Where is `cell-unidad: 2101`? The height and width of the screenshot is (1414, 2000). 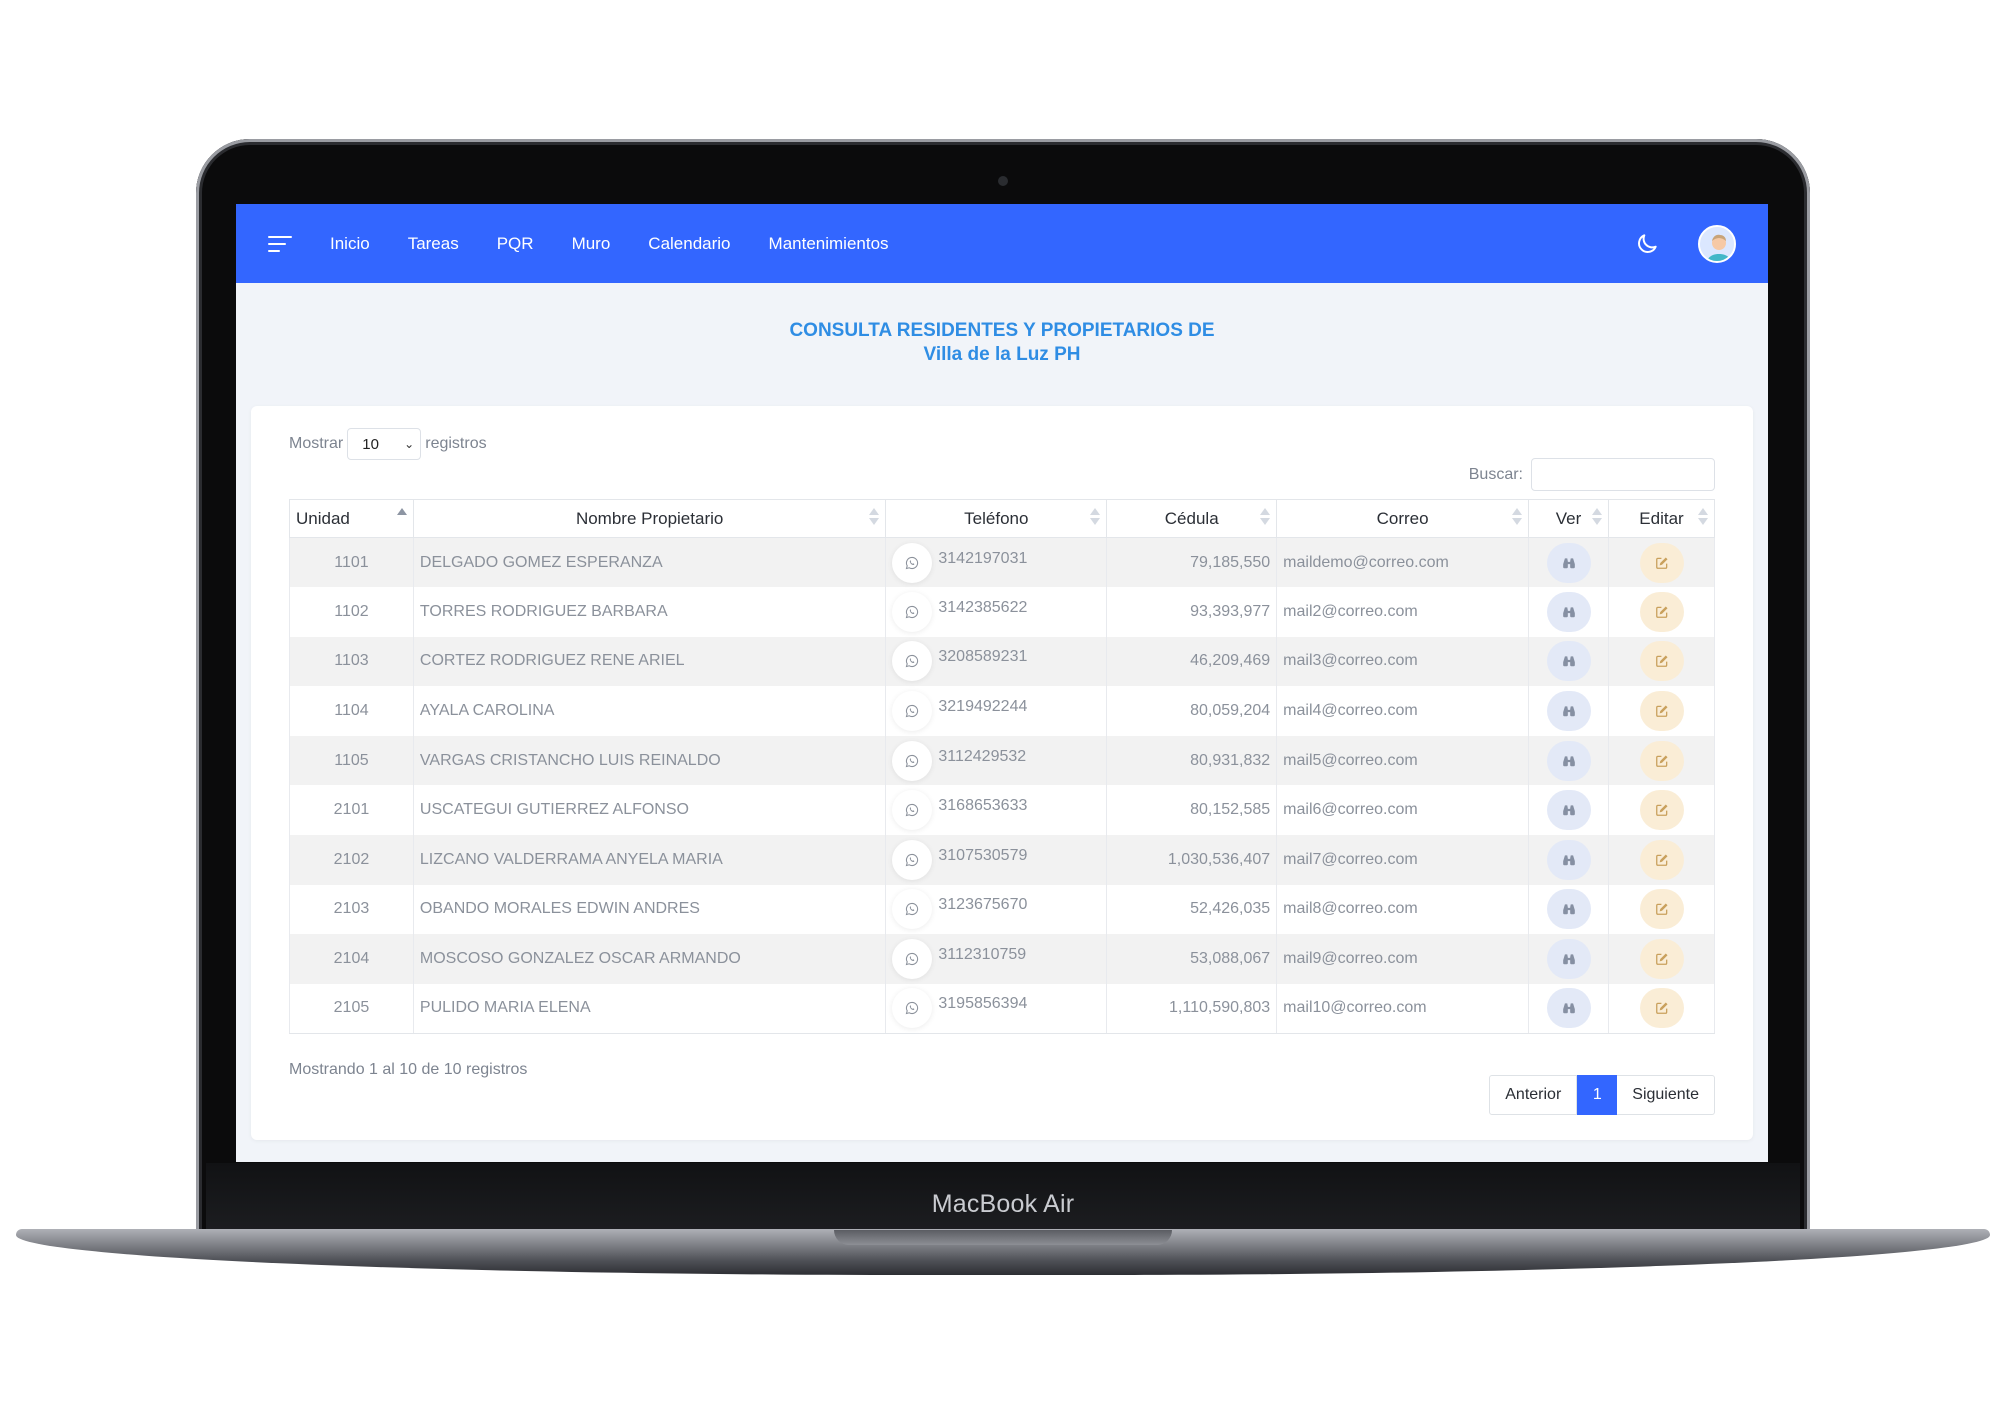
cell-unidad: 2101 is located at coordinates (351, 810).